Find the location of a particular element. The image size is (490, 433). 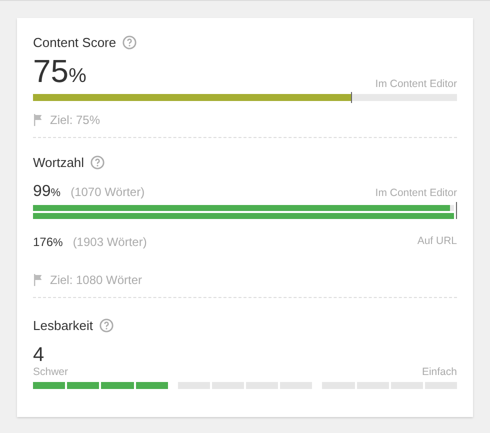

readability-value: 4 is located at coordinates (39, 355).